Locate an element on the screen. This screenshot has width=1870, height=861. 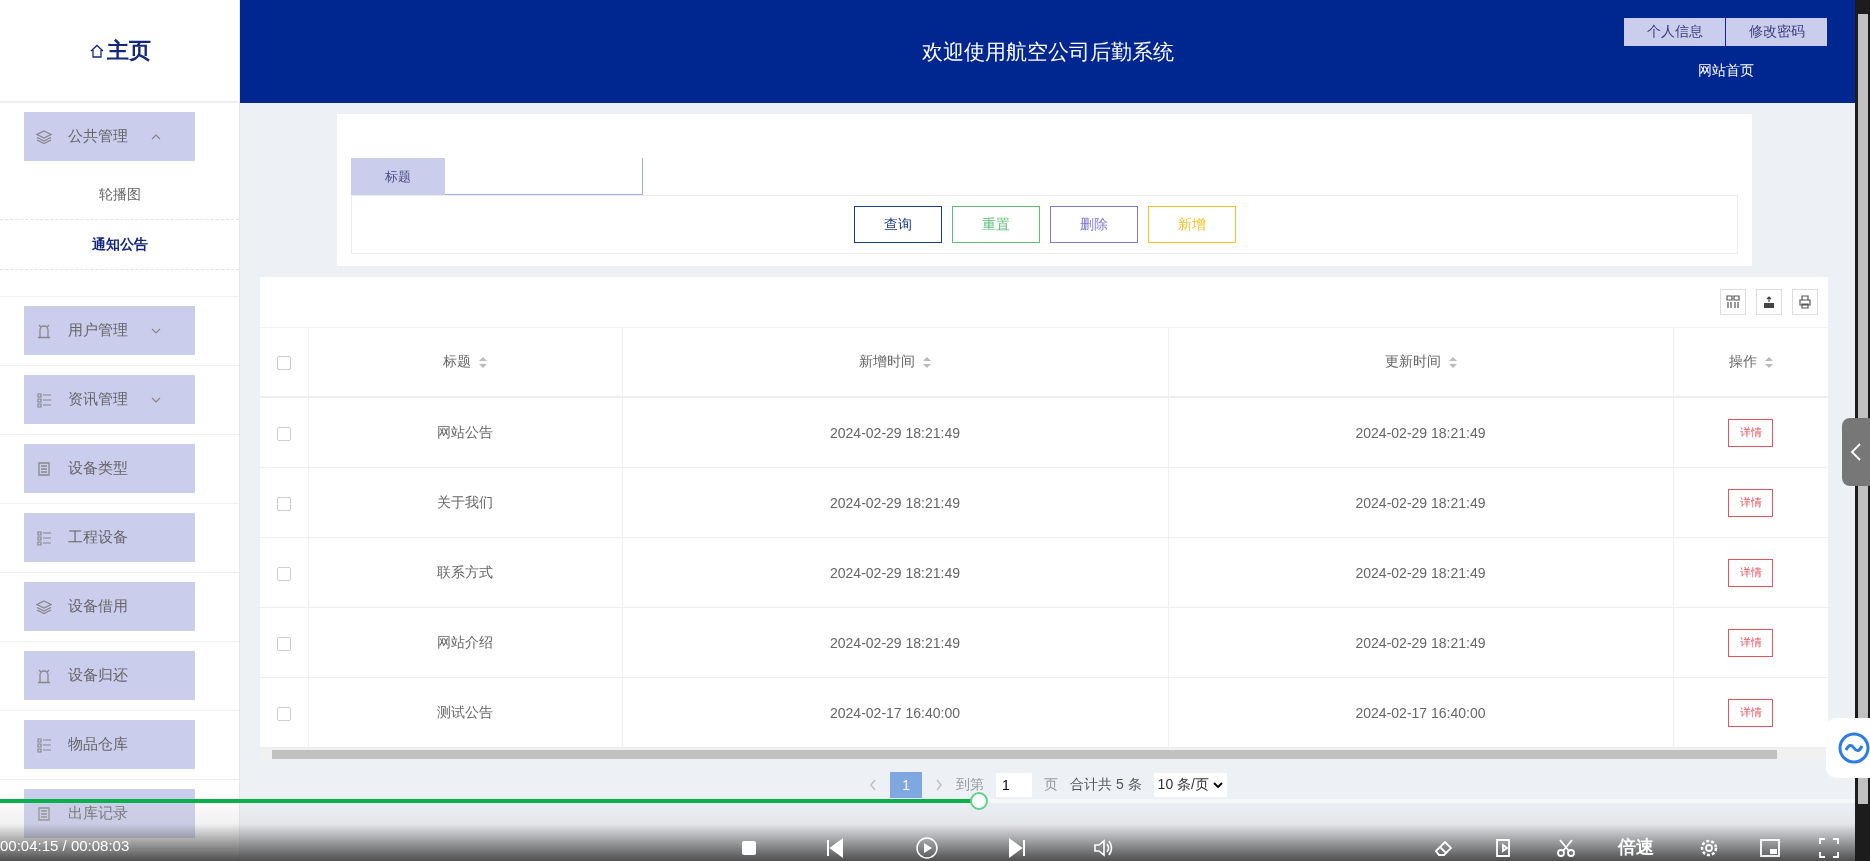
export-button is located at coordinates (1769, 302).